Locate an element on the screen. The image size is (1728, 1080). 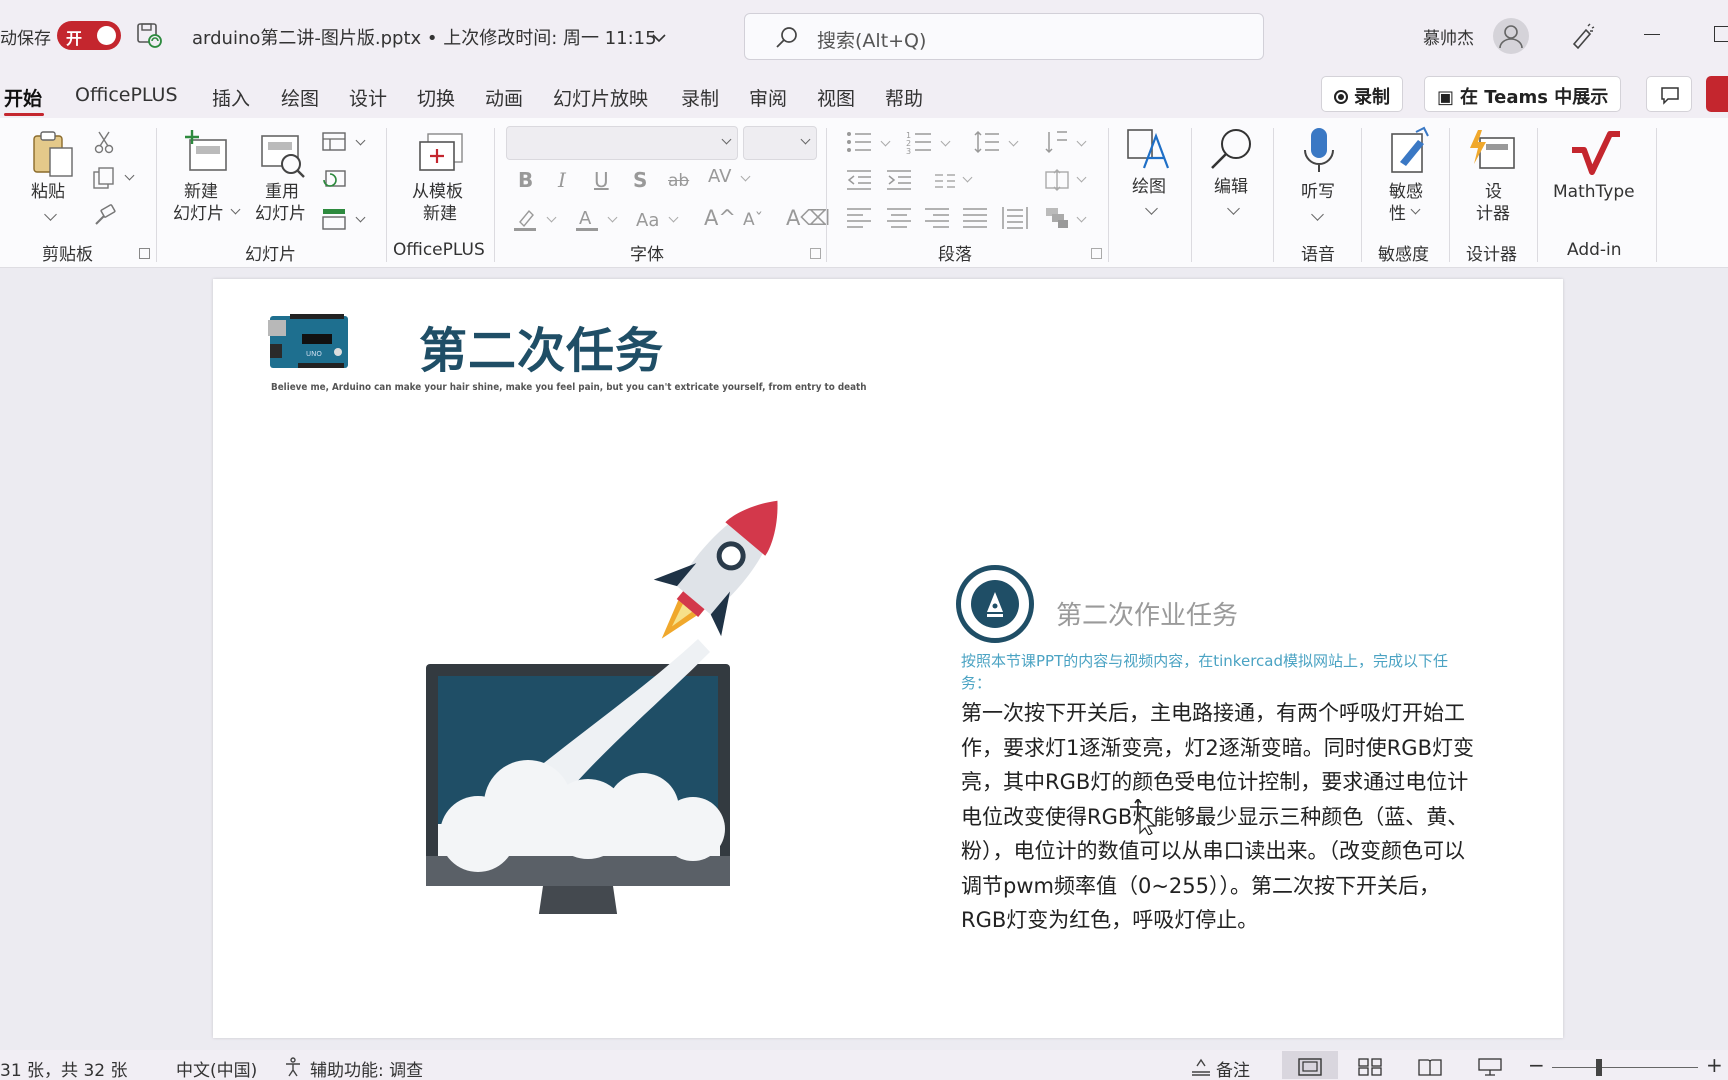
designer-label-2: 计器 is located at coordinates (1493, 214).